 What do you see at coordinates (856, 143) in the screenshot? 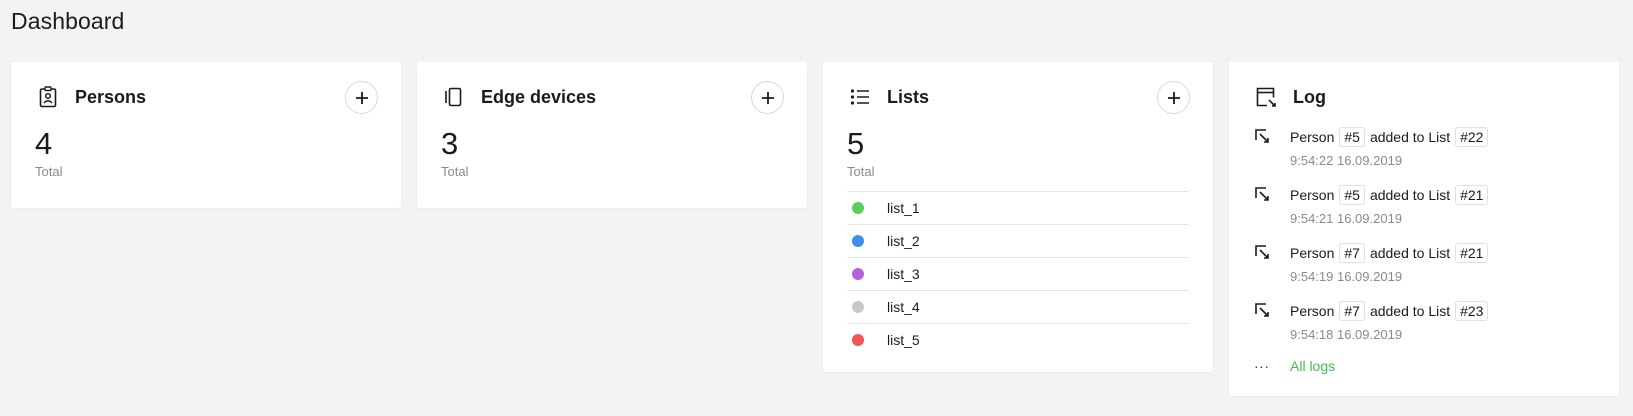
I see `lists-total-value: 5` at bounding box center [856, 143].